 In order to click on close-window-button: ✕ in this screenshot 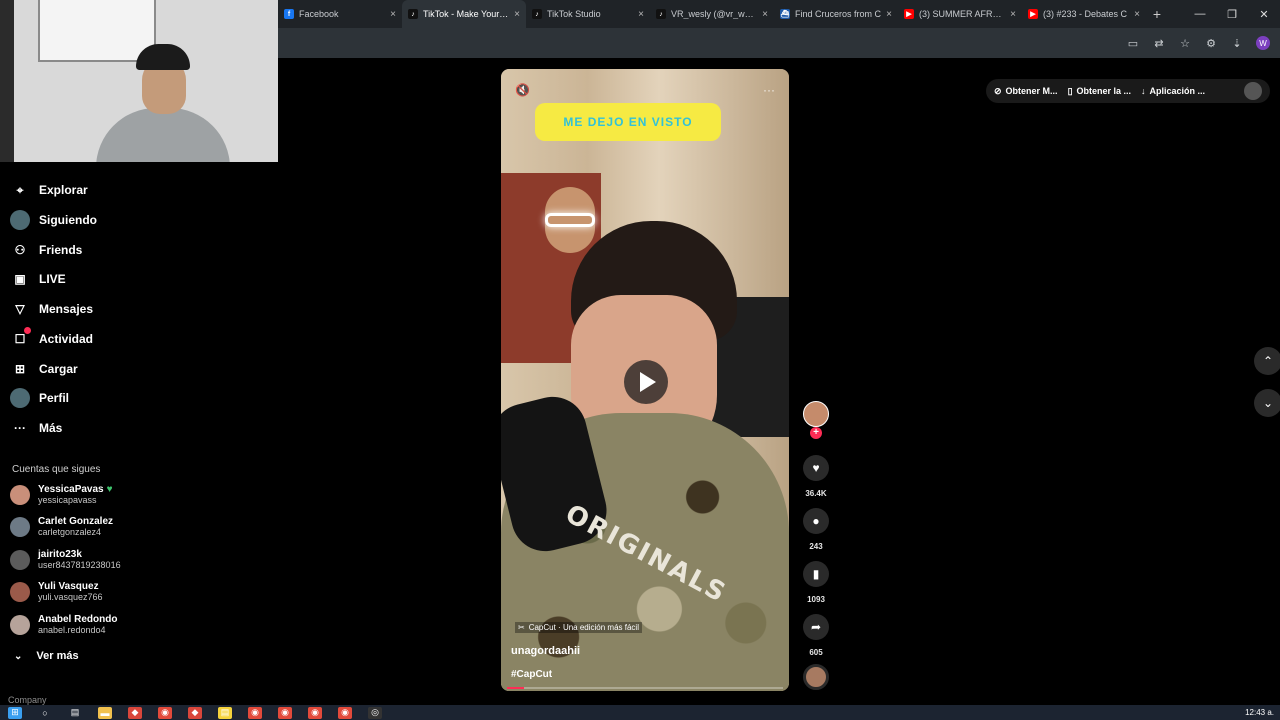, I will do `click(1264, 14)`.